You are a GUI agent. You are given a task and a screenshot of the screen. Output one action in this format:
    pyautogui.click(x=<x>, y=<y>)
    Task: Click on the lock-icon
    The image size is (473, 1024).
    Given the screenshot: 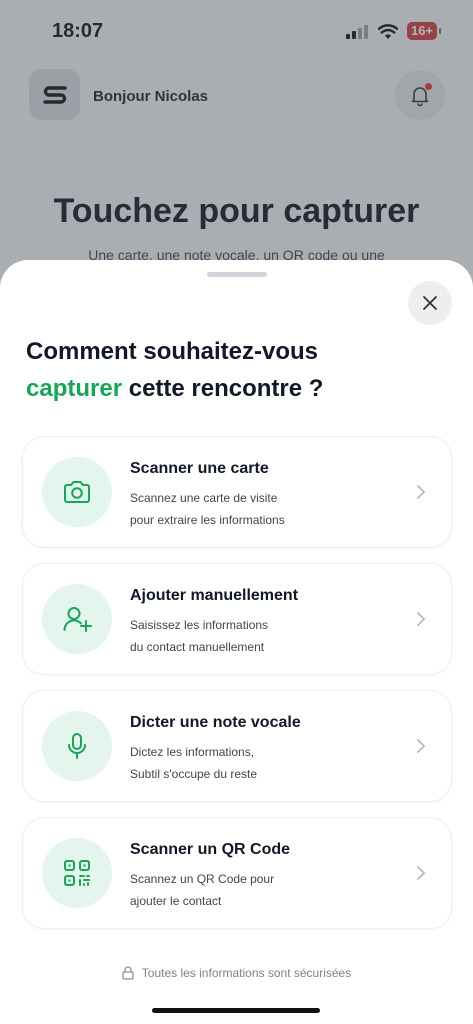 What is the action you would take?
    pyautogui.click(x=128, y=973)
    